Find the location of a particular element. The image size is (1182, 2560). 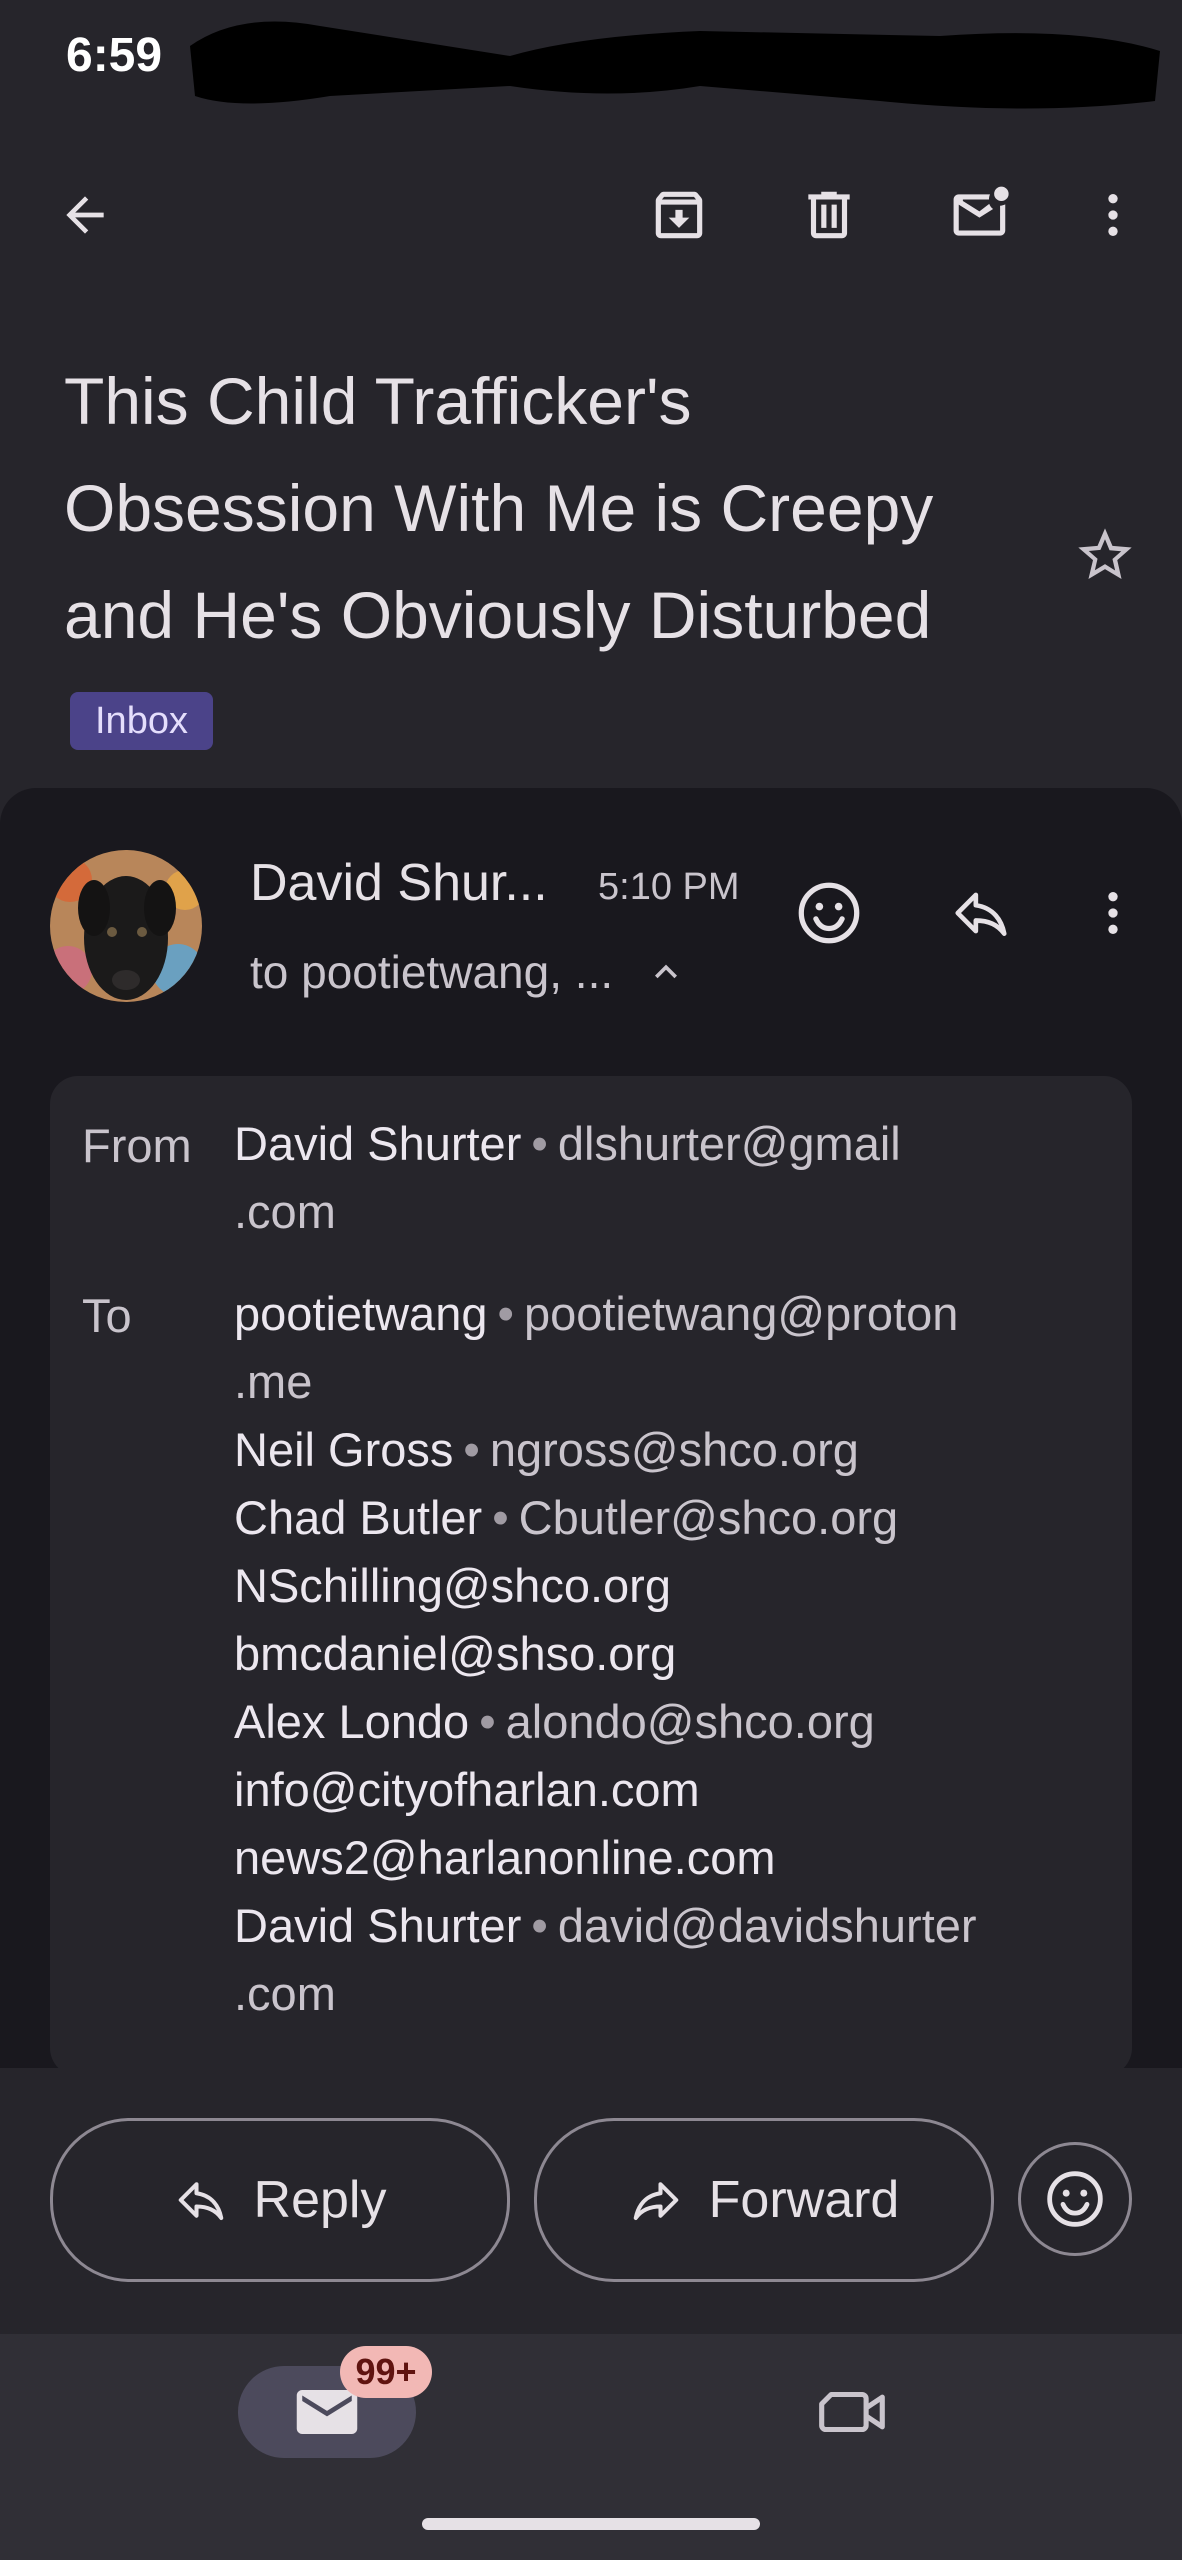

delete-button is located at coordinates (829, 215).